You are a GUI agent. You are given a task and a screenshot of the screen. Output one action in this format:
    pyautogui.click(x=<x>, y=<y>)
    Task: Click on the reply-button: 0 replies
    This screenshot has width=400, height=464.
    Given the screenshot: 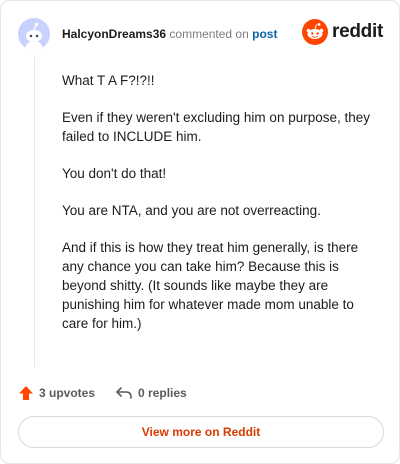 What is the action you would take?
    pyautogui.click(x=151, y=393)
    